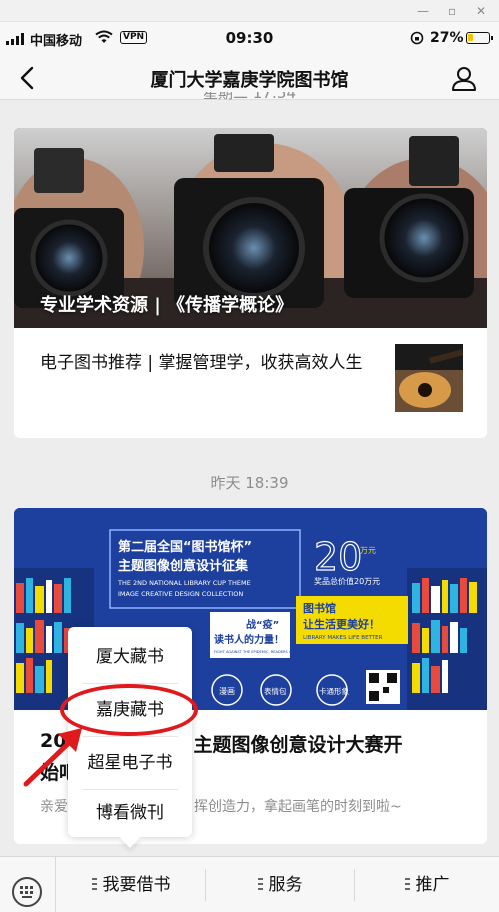 This screenshot has height=912, width=499. Describe the element at coordinates (341, 624) in the screenshot. I see `slogan: 让生活更美好！` at that location.